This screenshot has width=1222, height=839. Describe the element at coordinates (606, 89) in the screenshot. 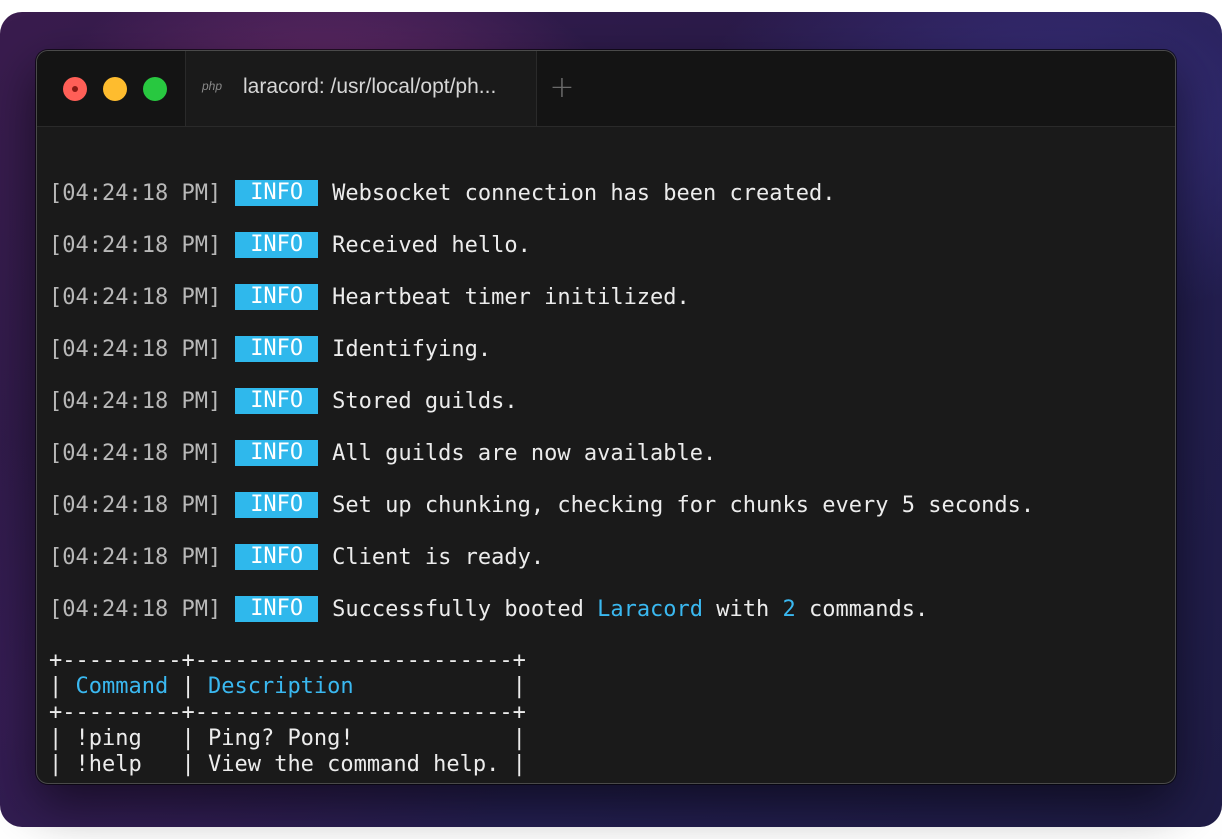

I see `title-bar: php laracord: /usr/local/opt/ph... +` at that location.